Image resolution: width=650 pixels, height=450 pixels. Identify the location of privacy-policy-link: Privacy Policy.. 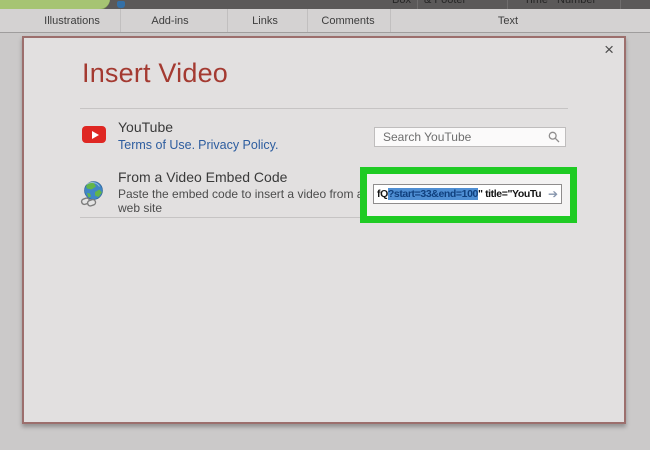
(238, 145).